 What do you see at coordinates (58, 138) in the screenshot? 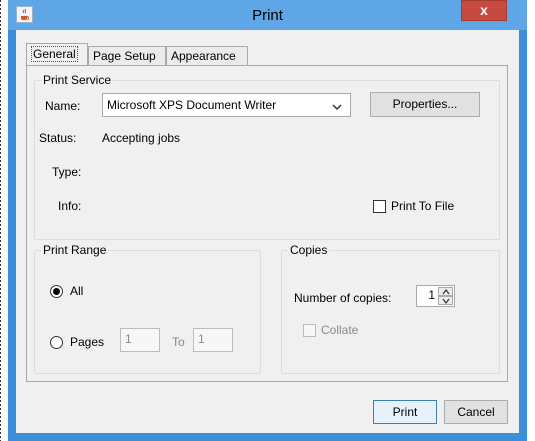
I see `status-label: Status:` at bounding box center [58, 138].